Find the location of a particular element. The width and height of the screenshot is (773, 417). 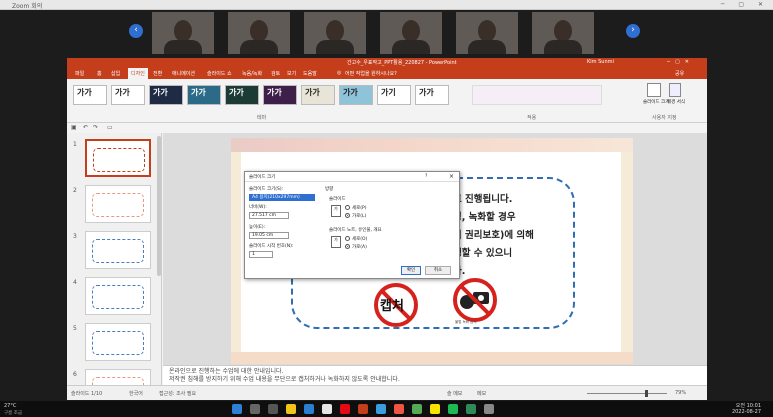

zoom-app-icon is located at coordinates (309, 409).